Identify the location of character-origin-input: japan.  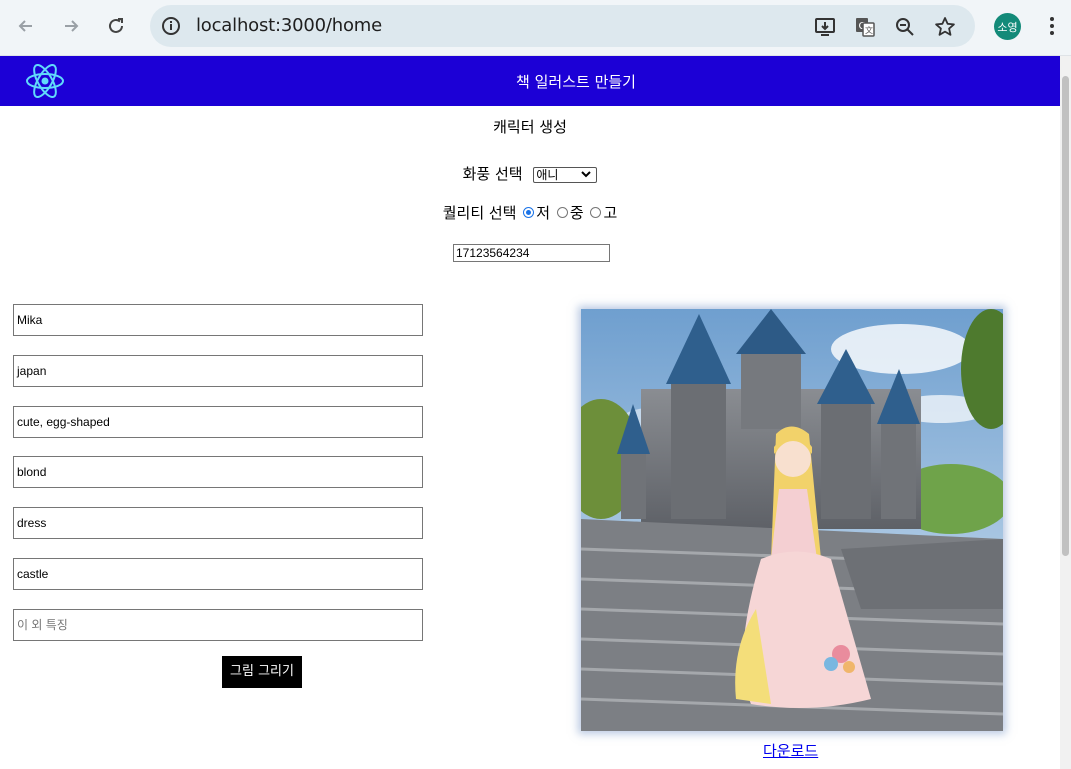
(218, 371).